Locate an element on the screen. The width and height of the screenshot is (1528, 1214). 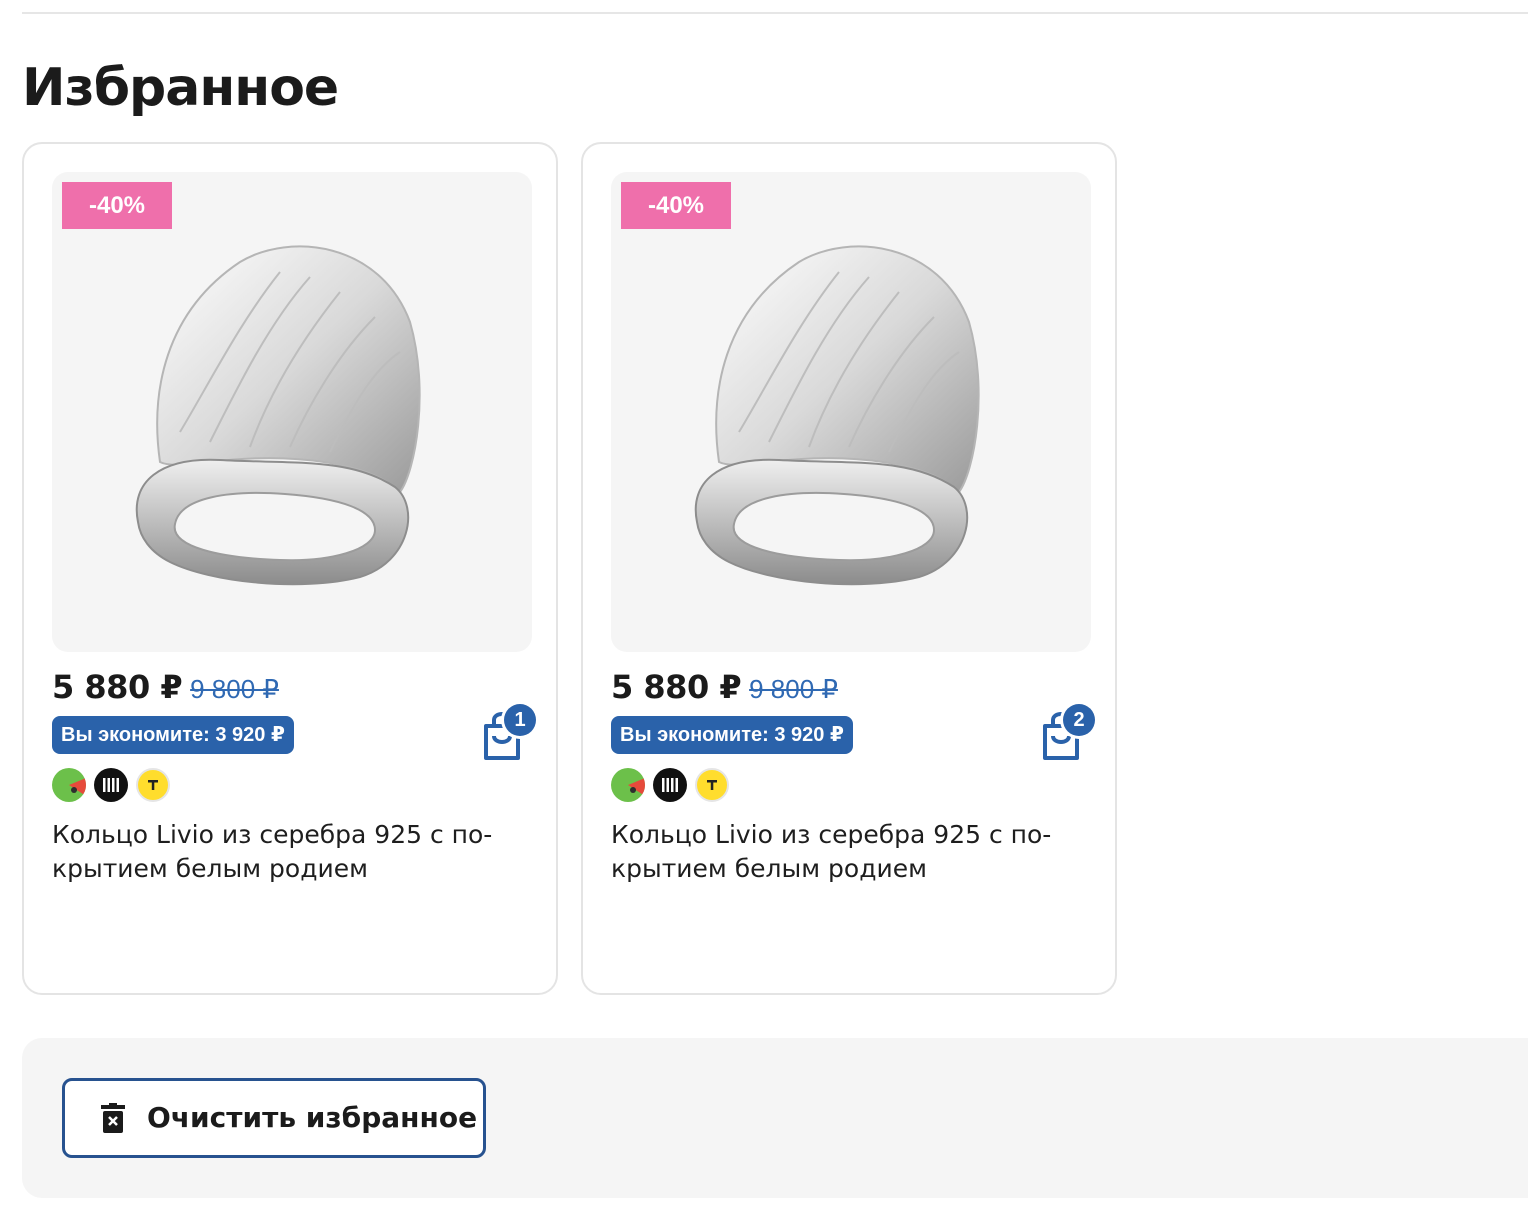
clear-favorites-button: Очистить избранное is located at coordinates (274, 1118).